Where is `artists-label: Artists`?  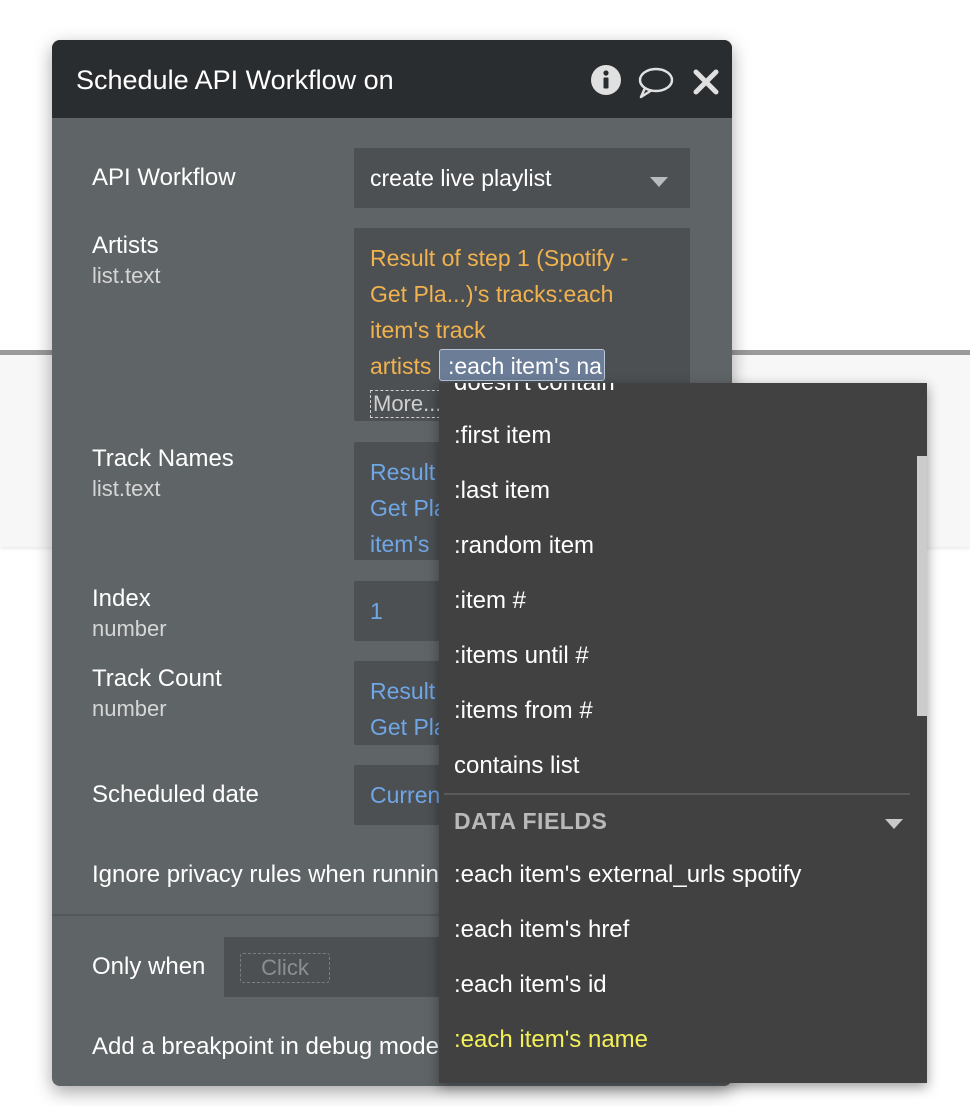 artists-label: Artists is located at coordinates (125, 245).